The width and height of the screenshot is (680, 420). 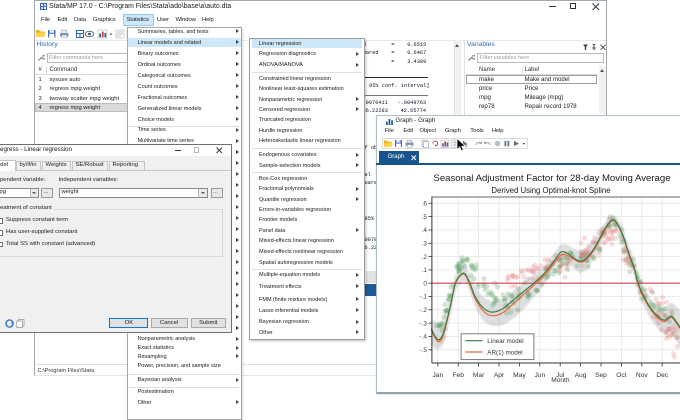 I want to click on svg-text: 0, so click(x=425, y=283).